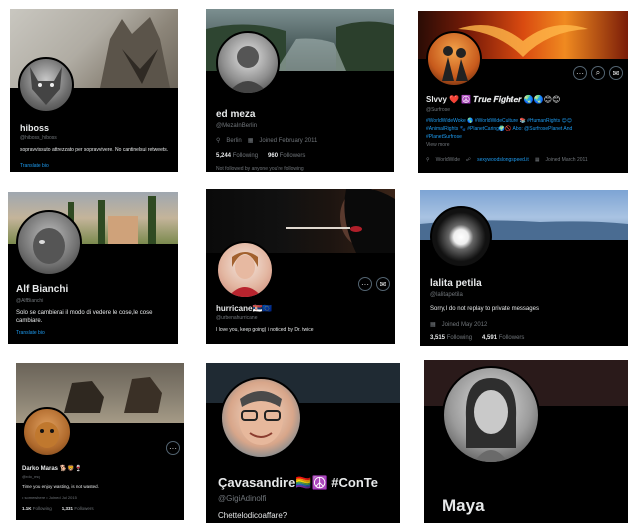 The width and height of the screenshot is (634, 523). What do you see at coordinates (234, 140) in the screenshot?
I see `location: Berlin` at bounding box center [234, 140].